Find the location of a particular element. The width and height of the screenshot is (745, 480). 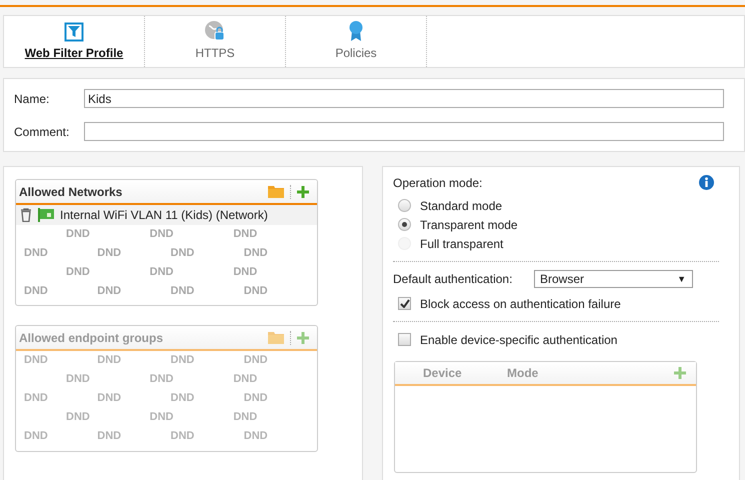

flag-icon is located at coordinates (46, 215).